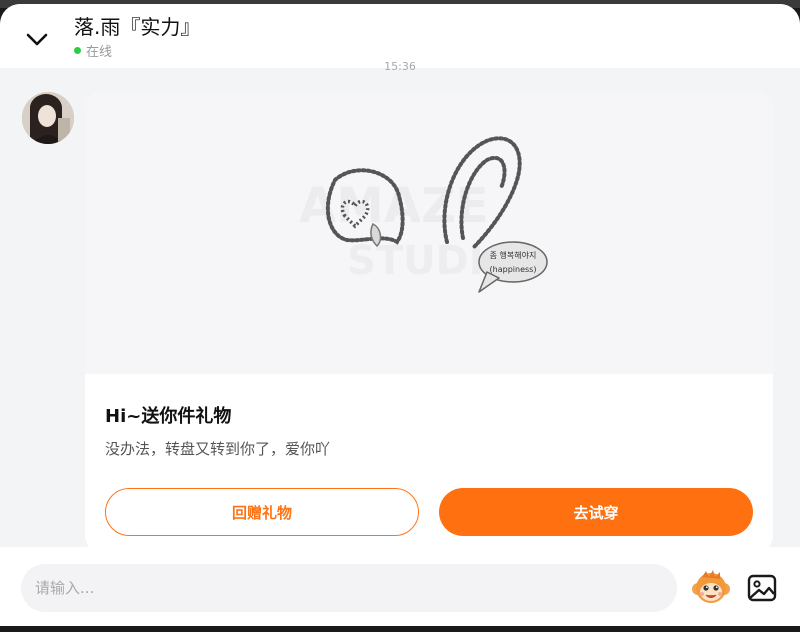 The width and height of the screenshot is (800, 632). I want to click on online-status: 在线, so click(93, 50).